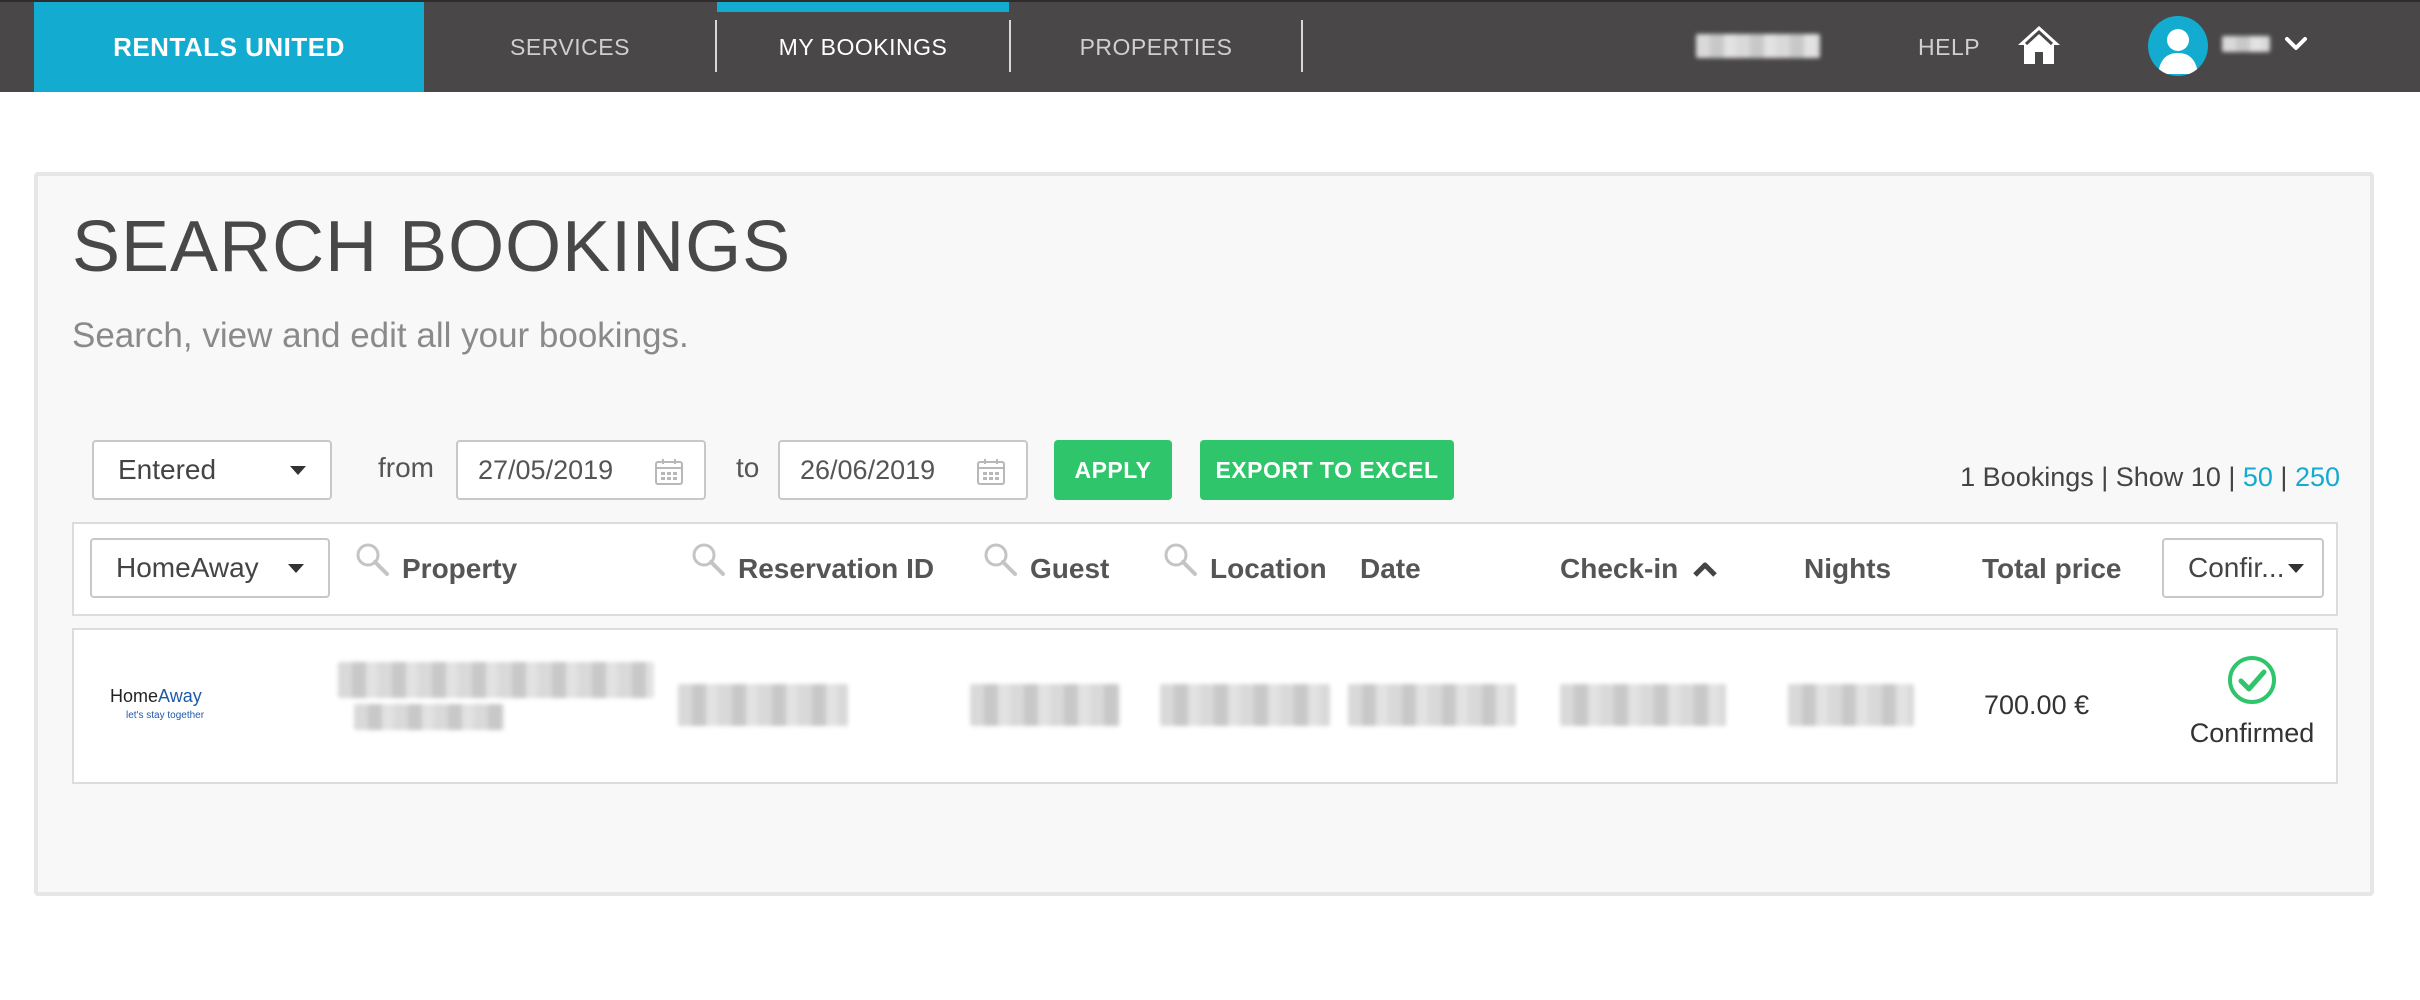  I want to click on show-50-link: 50, so click(2258, 477).